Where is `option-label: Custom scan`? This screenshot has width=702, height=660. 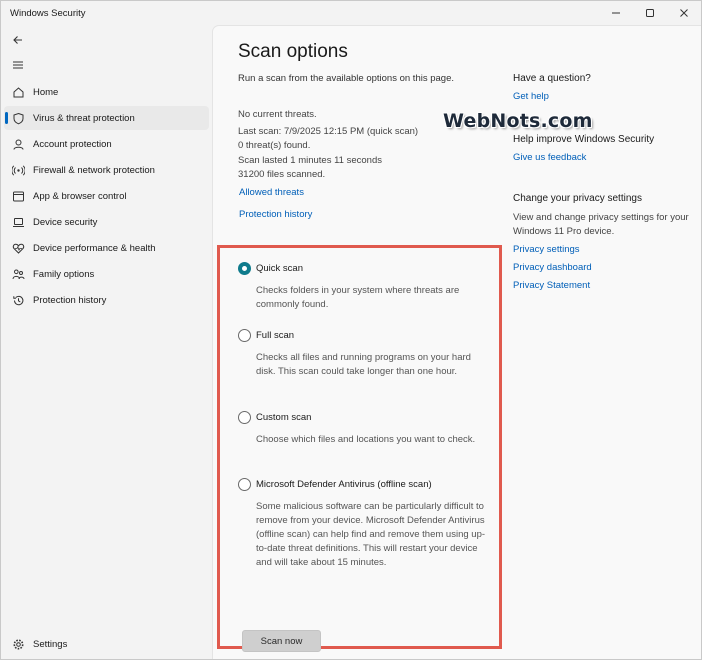 option-label: Custom scan is located at coordinates (284, 417).